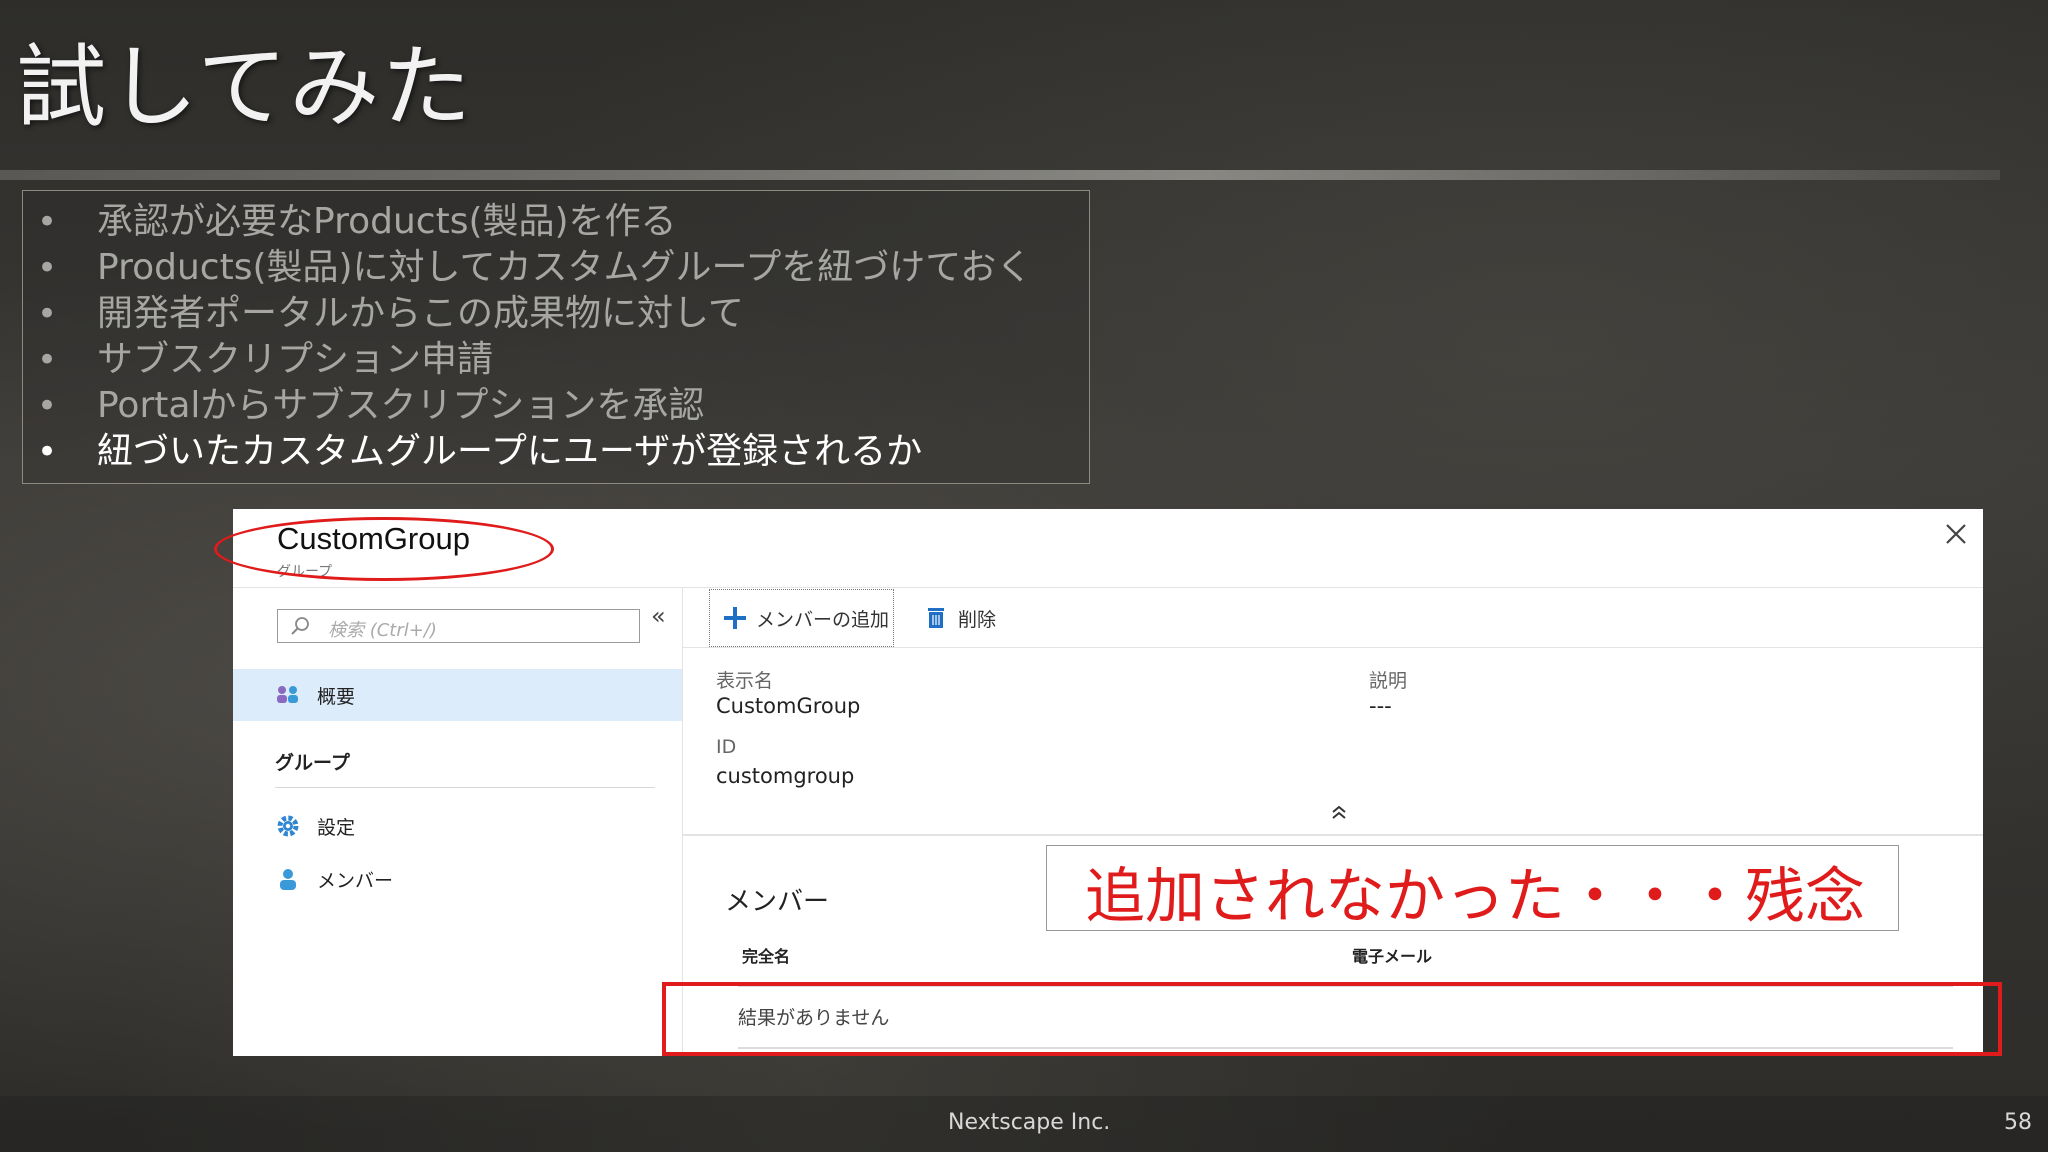 This screenshot has height=1152, width=2048. I want to click on sidebar-item-label: 設定, so click(336, 827).